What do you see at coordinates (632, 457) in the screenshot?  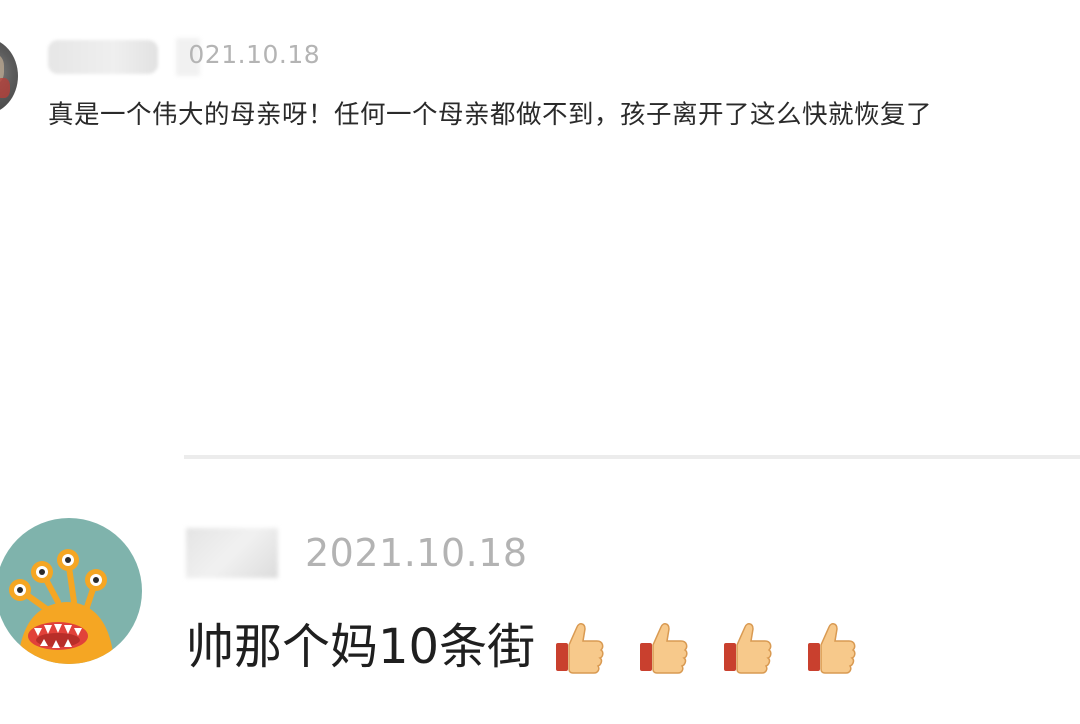 I see `comment-divider` at bounding box center [632, 457].